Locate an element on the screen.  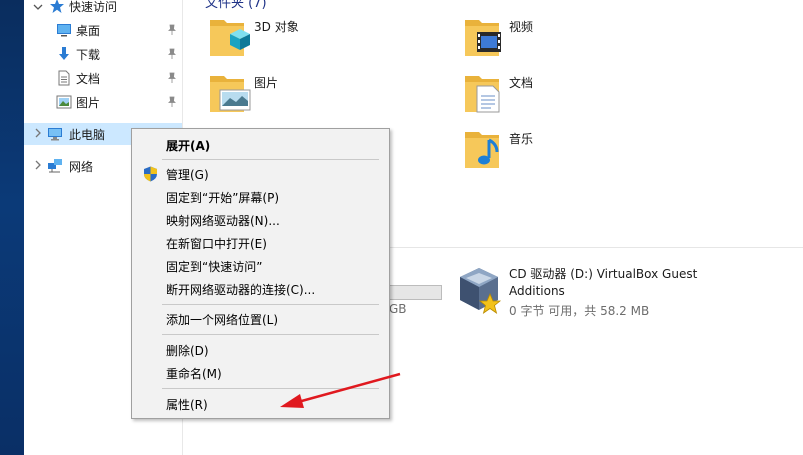
drive-title: CD 驱动器 (D:) VirtualBox Guest Additions is located at coordinates (619, 283).